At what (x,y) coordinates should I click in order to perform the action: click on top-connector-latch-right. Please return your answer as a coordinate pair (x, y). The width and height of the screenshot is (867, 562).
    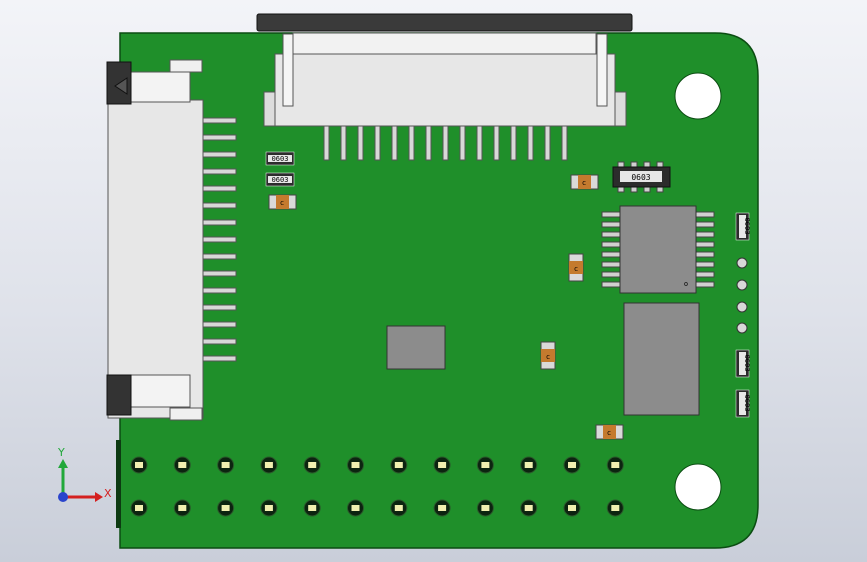
    Looking at the image, I should click on (620, 109).